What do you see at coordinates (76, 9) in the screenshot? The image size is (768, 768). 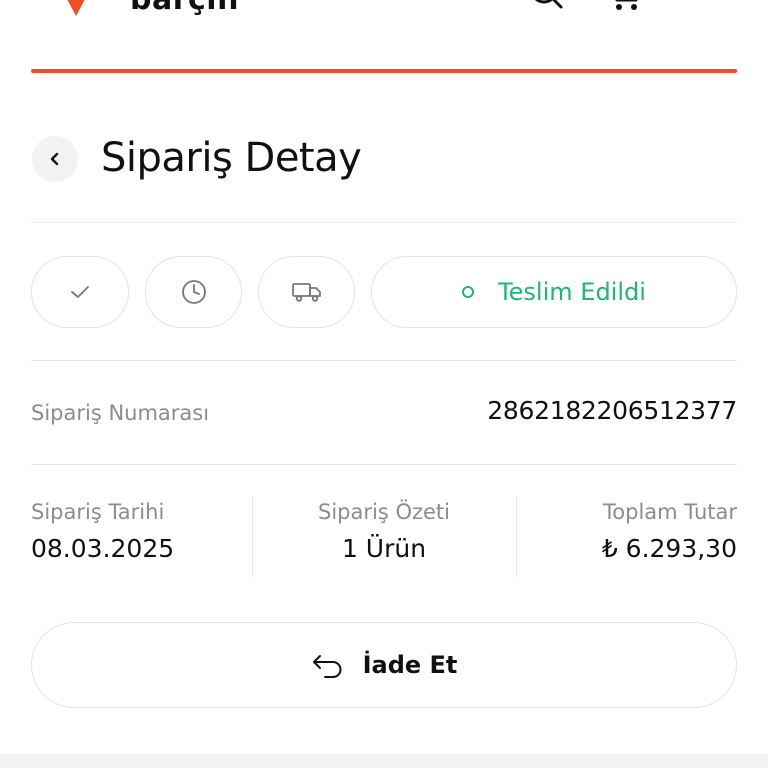 I see `brand-logo-icon` at bounding box center [76, 9].